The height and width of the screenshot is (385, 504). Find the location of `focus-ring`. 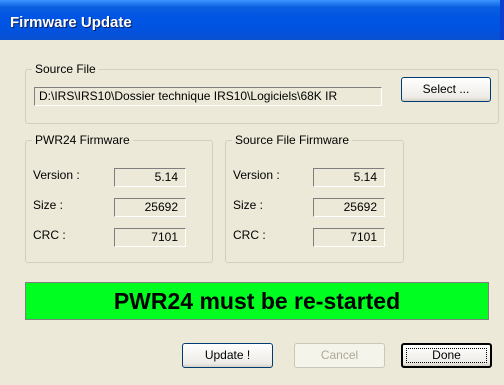

focus-ring is located at coordinates (446, 355).